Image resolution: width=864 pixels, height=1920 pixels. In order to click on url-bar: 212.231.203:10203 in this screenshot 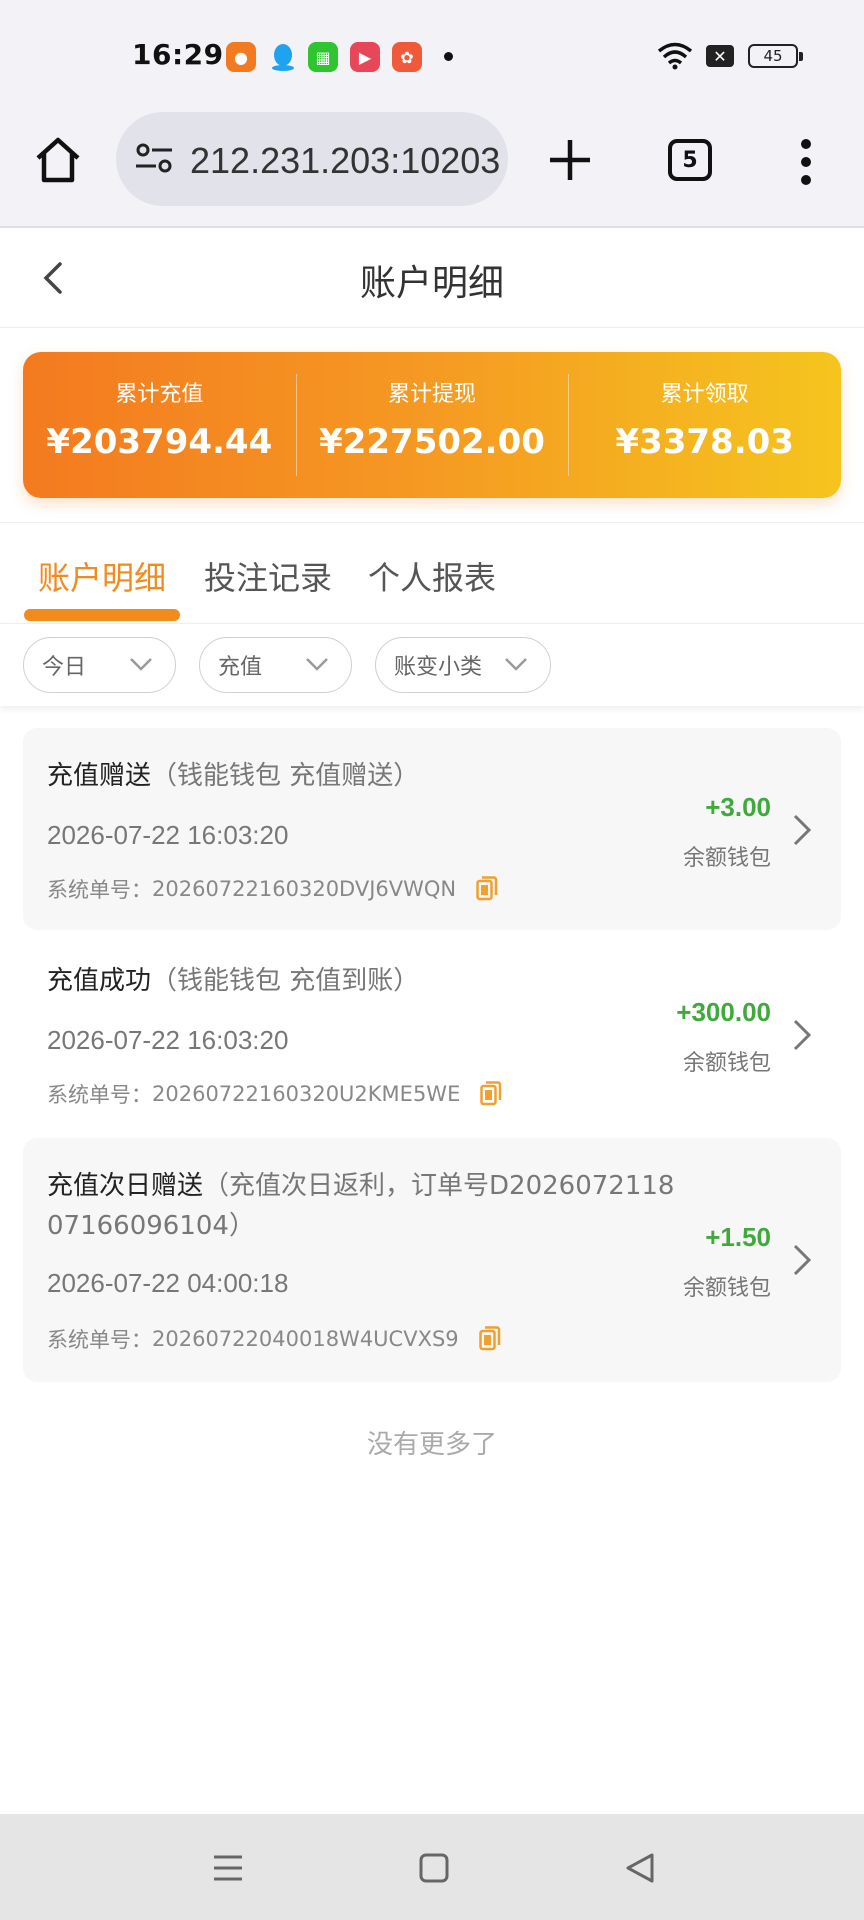, I will do `click(312, 159)`.